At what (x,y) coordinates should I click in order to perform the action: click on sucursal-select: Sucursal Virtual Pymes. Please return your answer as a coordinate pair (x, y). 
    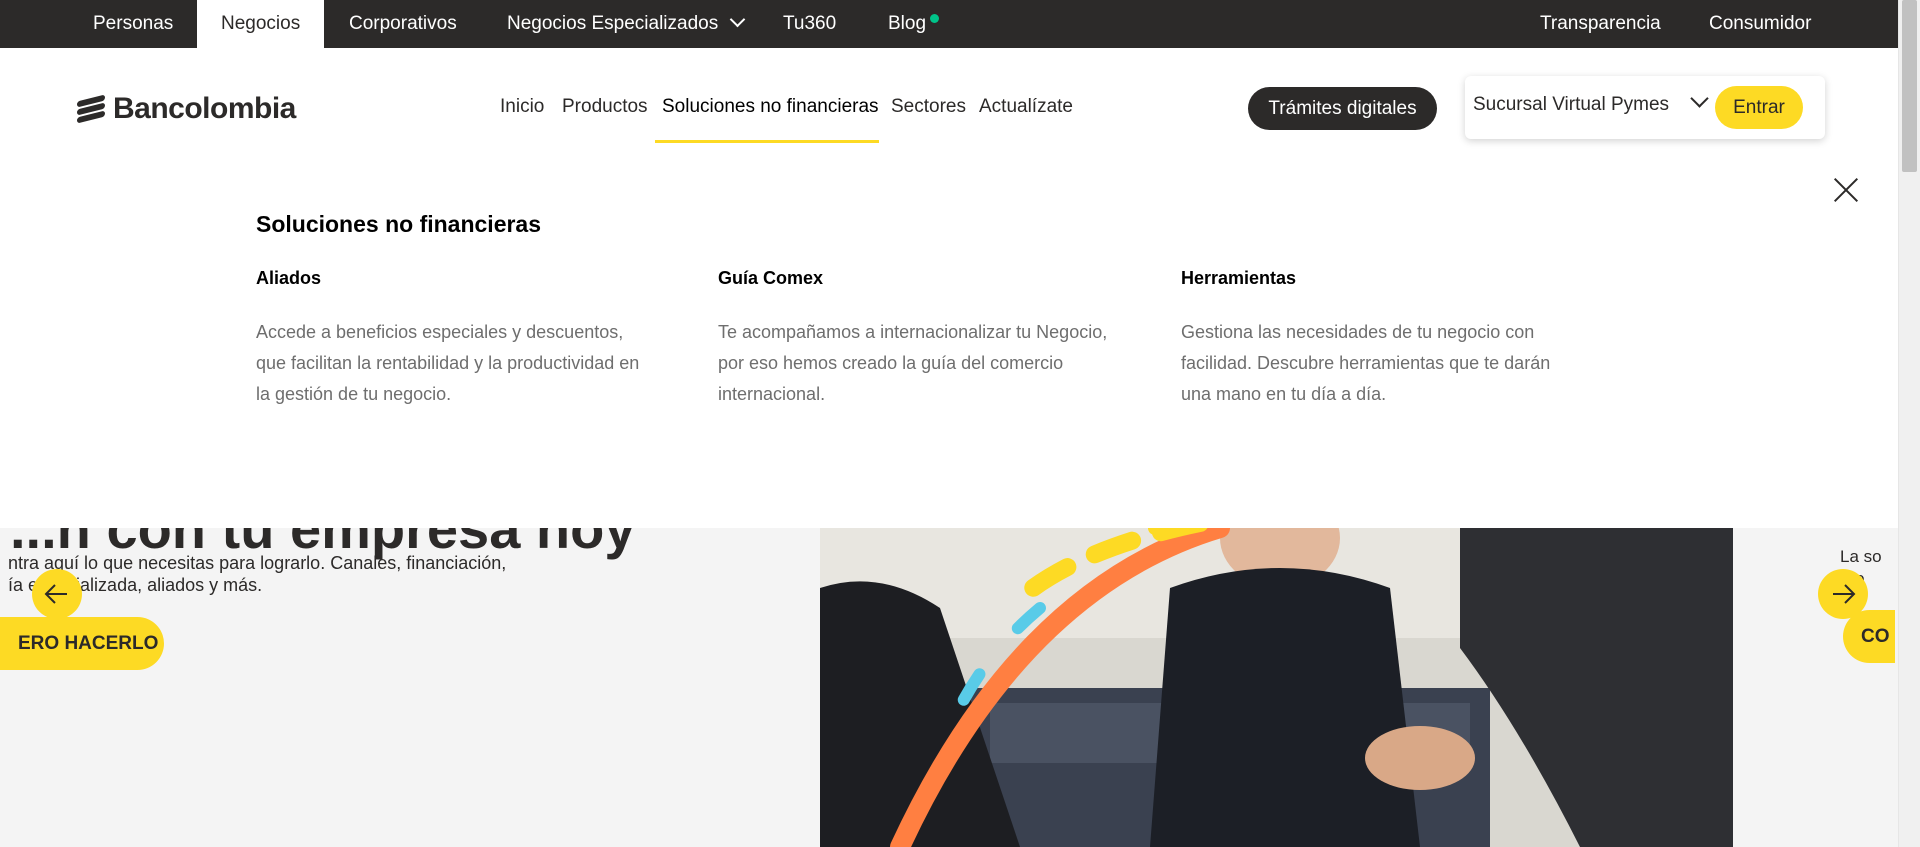
    Looking at the image, I should click on (1591, 102).